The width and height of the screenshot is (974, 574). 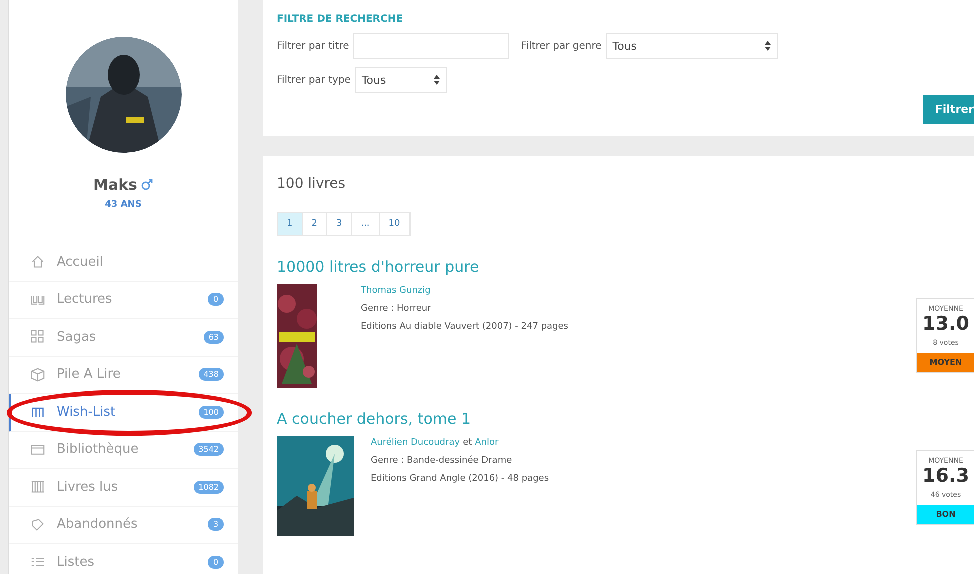 I want to click on filter-title: FILTRE DE RECHERCHE, so click(x=340, y=19).